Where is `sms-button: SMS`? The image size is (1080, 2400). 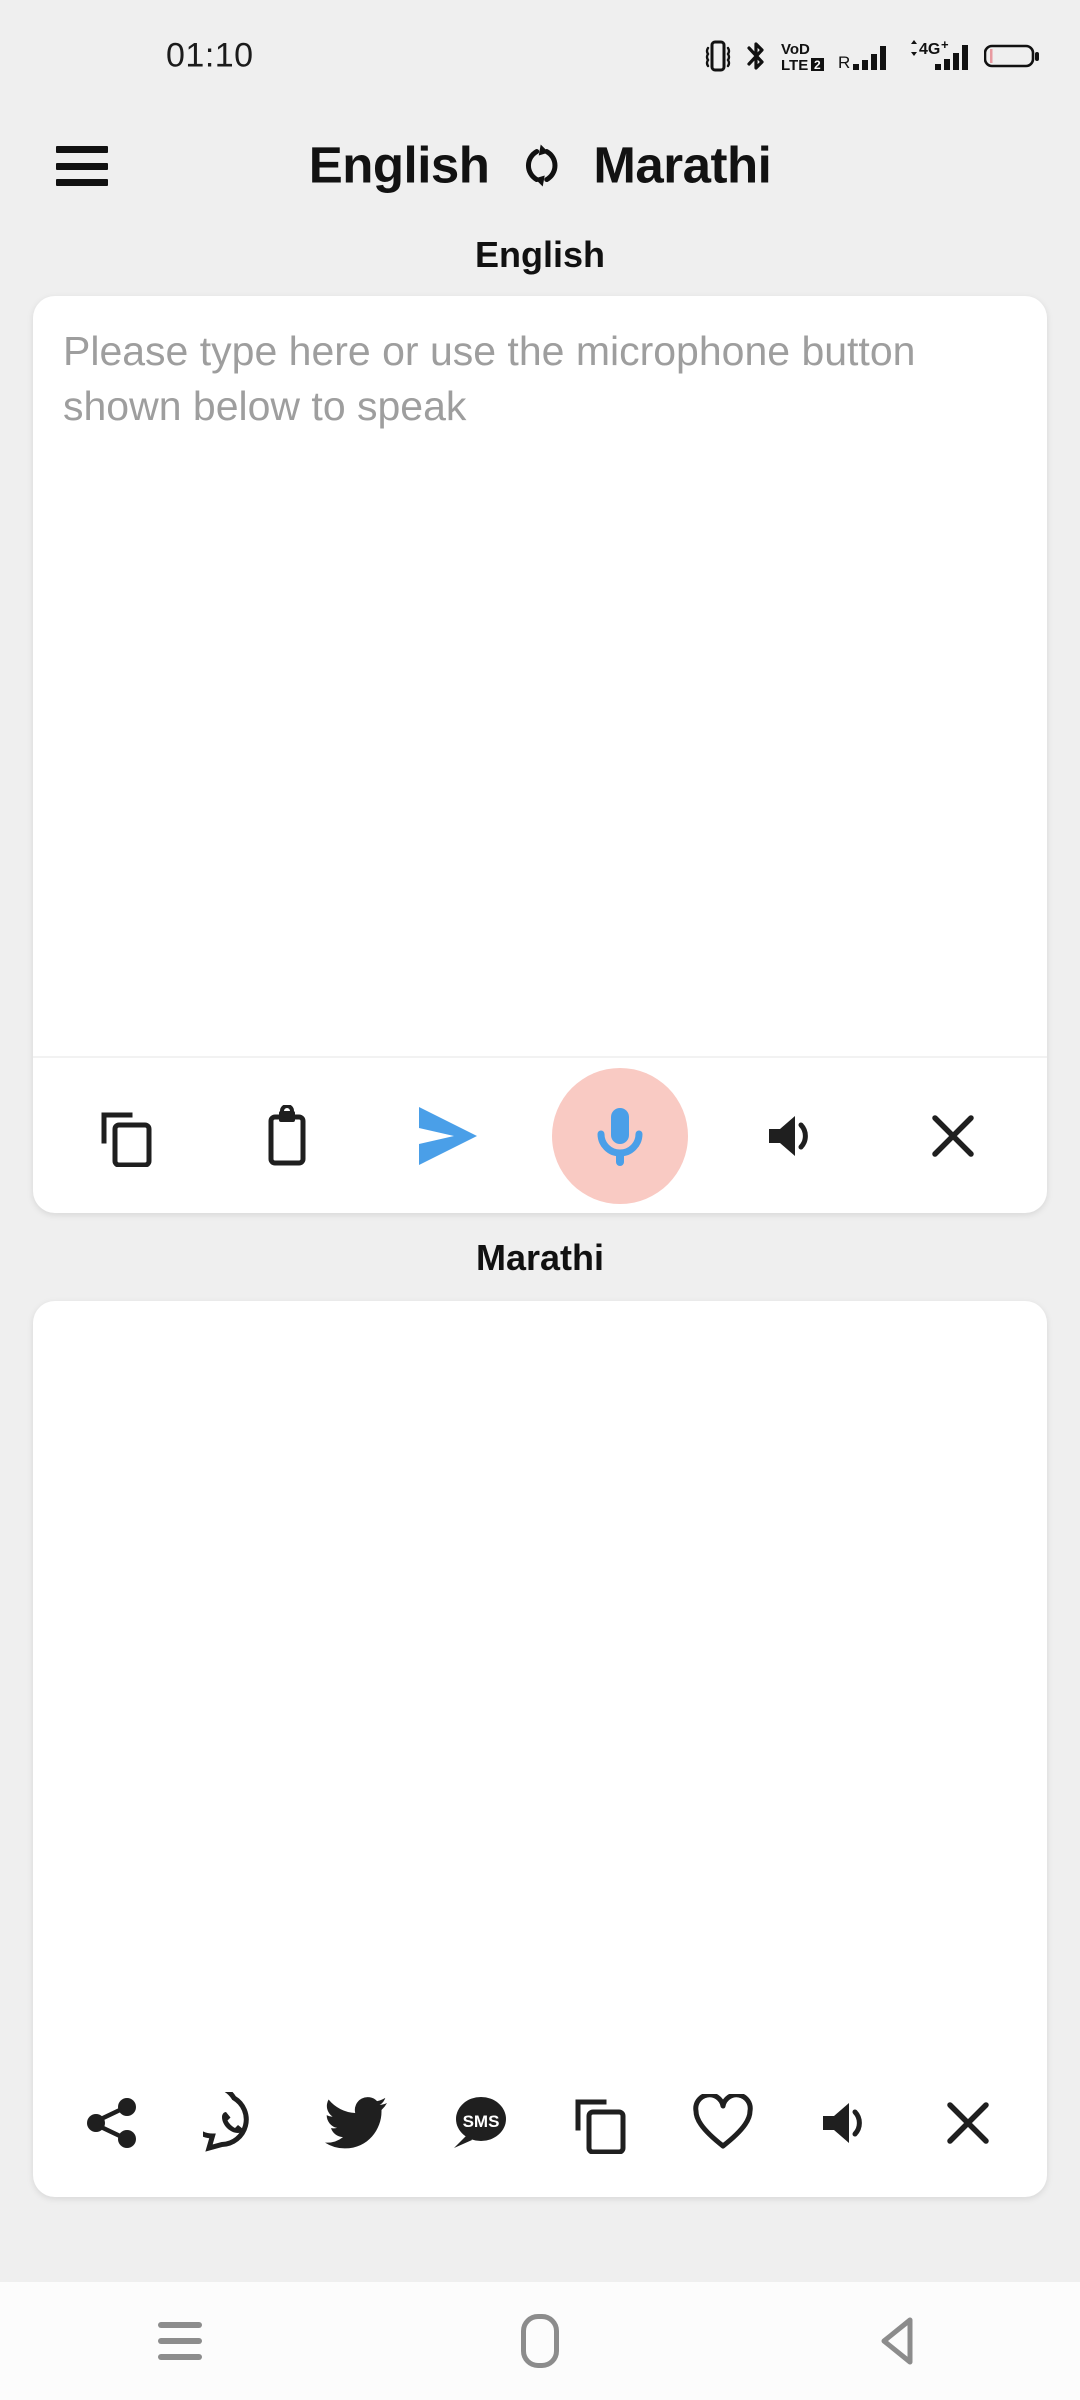 sms-button: SMS is located at coordinates (479, 2123).